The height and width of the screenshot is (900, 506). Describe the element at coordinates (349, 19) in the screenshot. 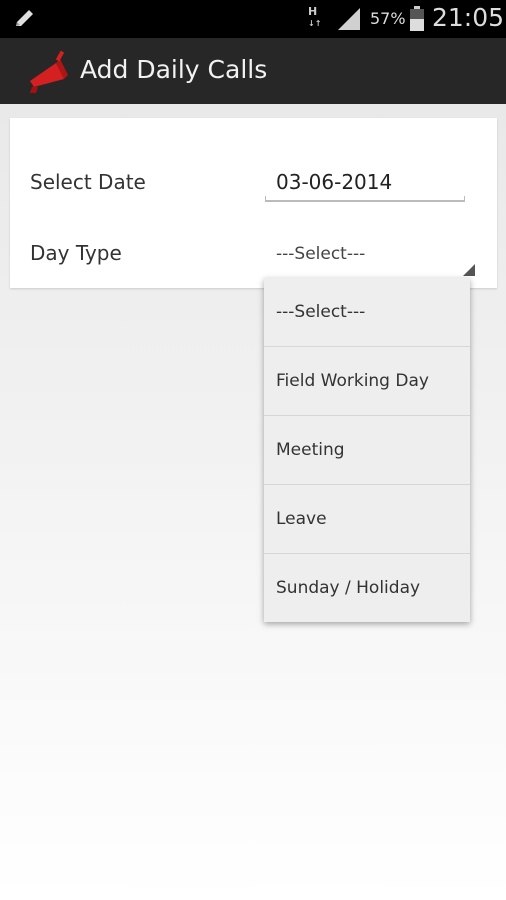

I see `signal-icon` at that location.